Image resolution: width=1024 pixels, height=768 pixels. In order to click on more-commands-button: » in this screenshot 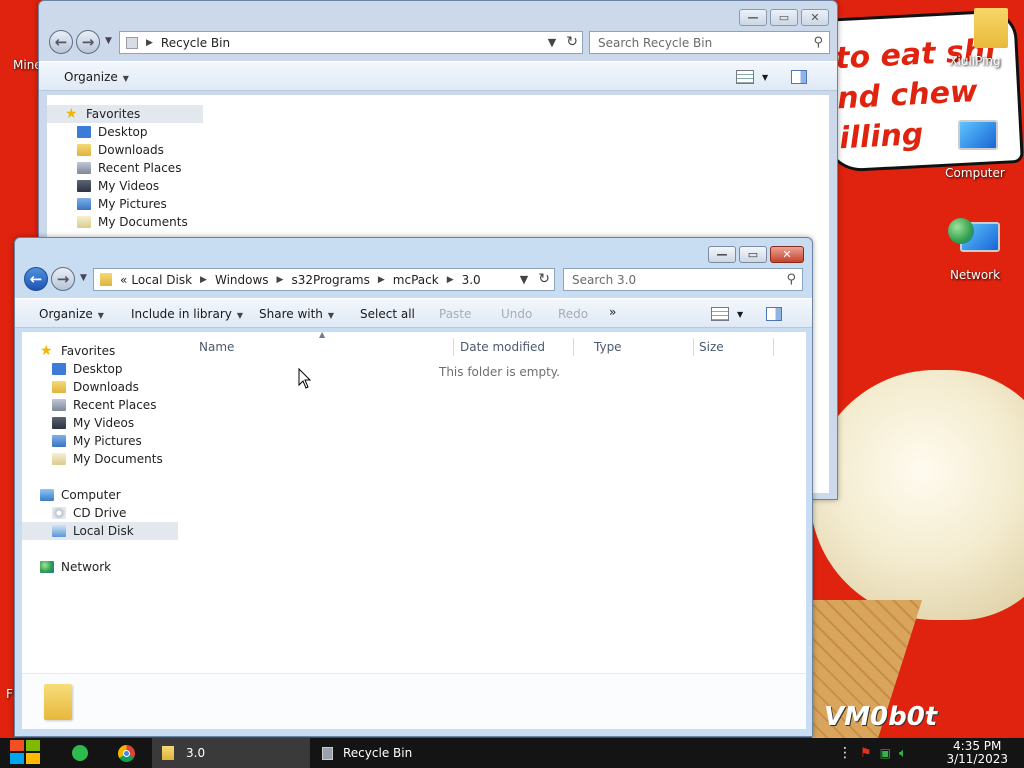, I will do `click(612, 312)`.